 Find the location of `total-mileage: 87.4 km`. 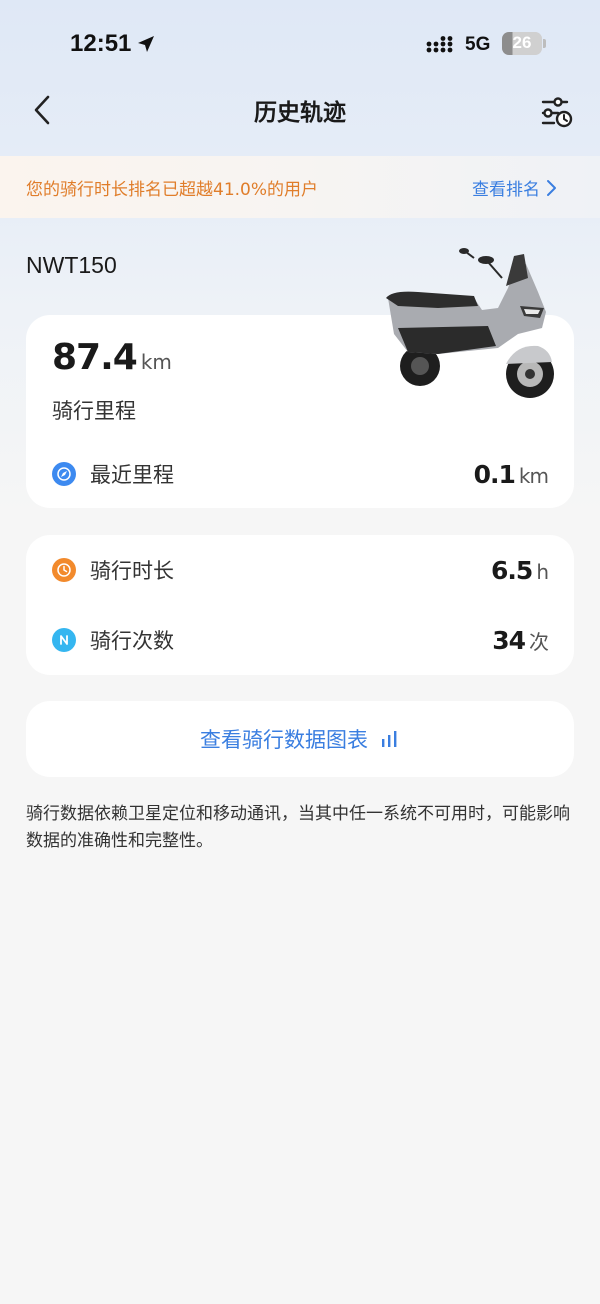

total-mileage: 87.4 km is located at coordinates (112, 357).